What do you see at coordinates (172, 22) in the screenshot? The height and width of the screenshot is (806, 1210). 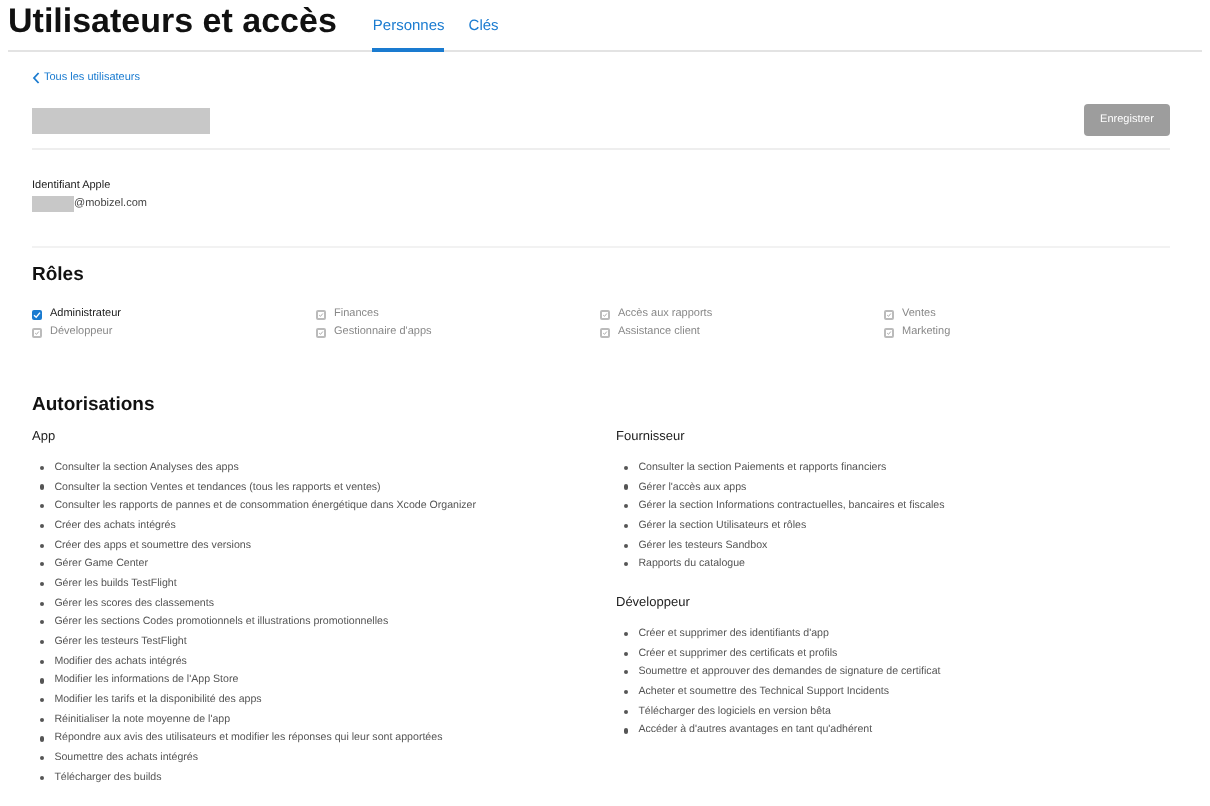 I see `page-title: Utilisateurs et accès` at bounding box center [172, 22].